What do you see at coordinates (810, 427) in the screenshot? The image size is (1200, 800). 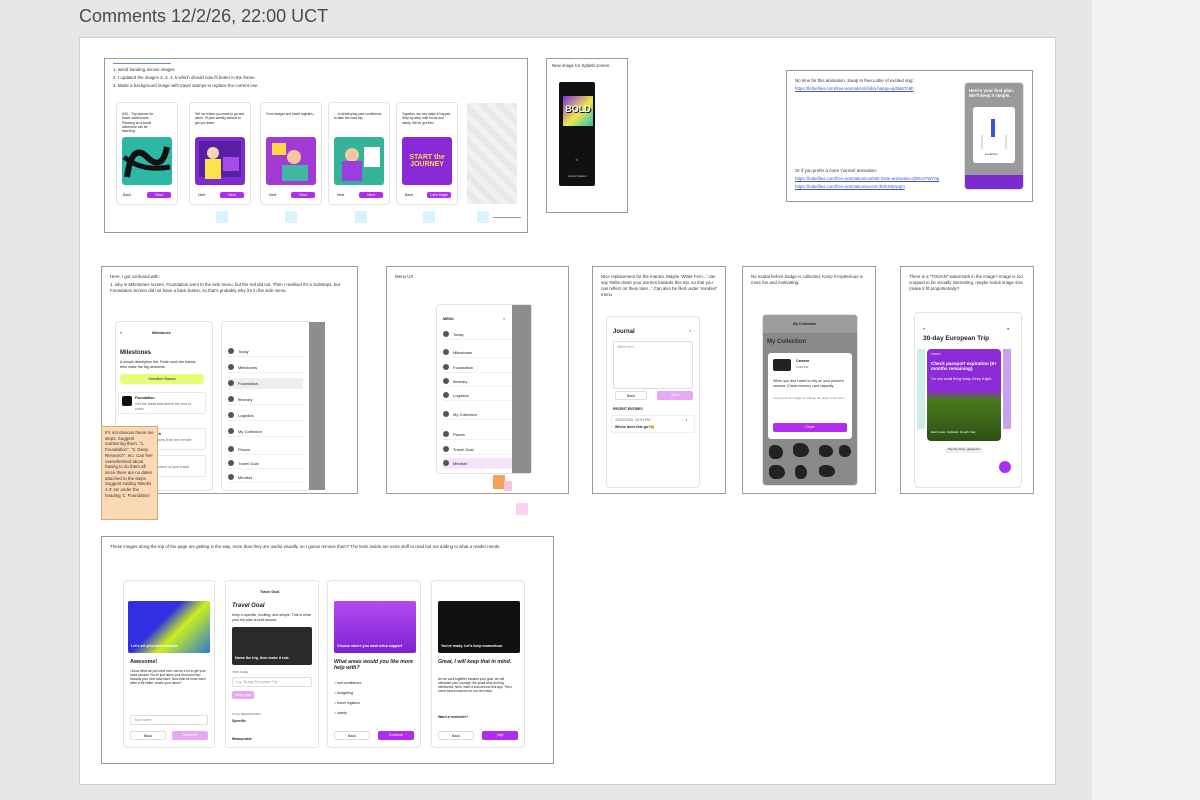 I see `close-button: Close` at bounding box center [810, 427].